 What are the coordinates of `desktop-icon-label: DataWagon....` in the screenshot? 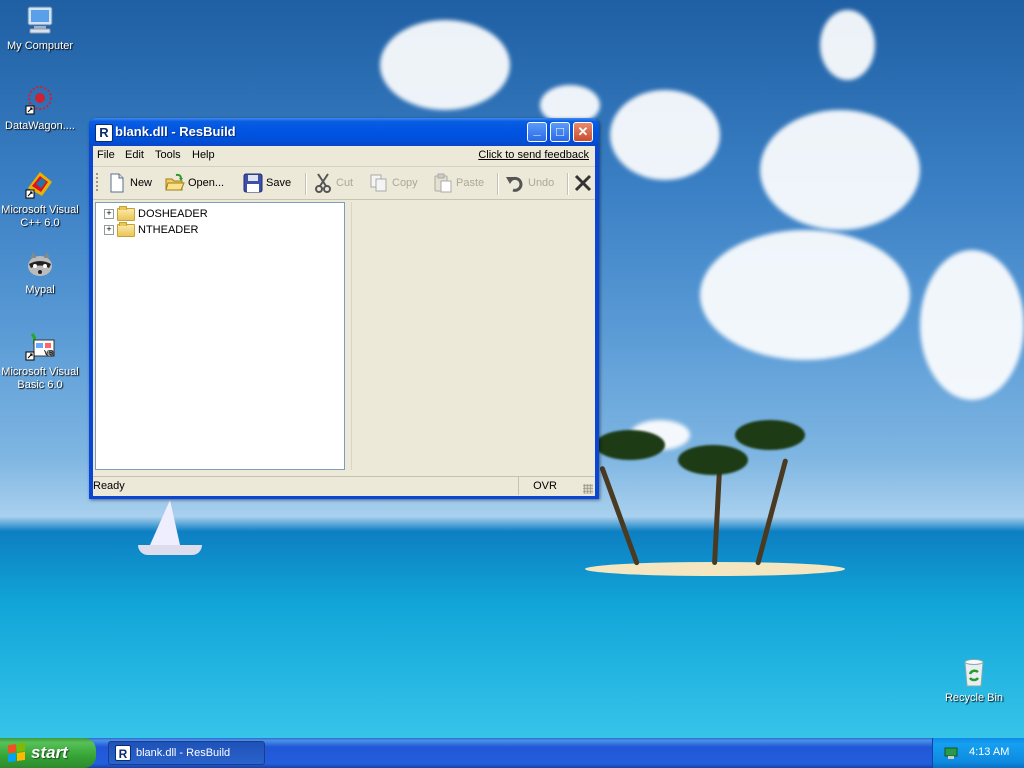 It's located at (40, 126).